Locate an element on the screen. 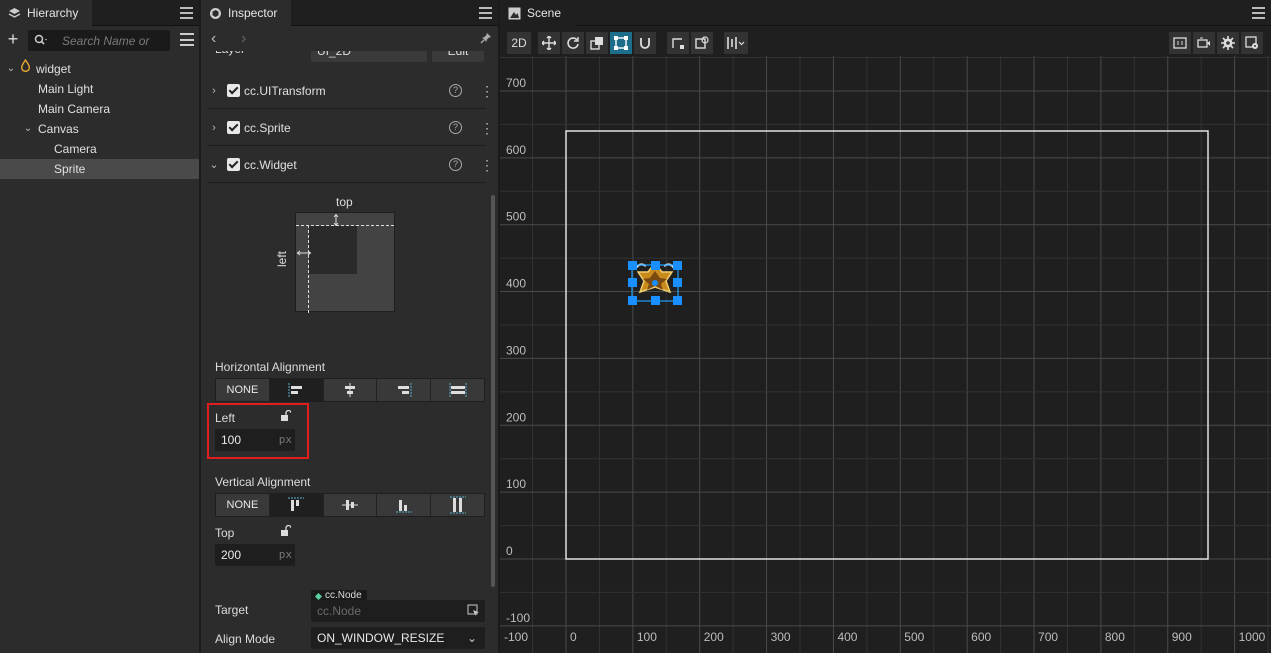  x-tick-label: 100 is located at coordinates (647, 637).